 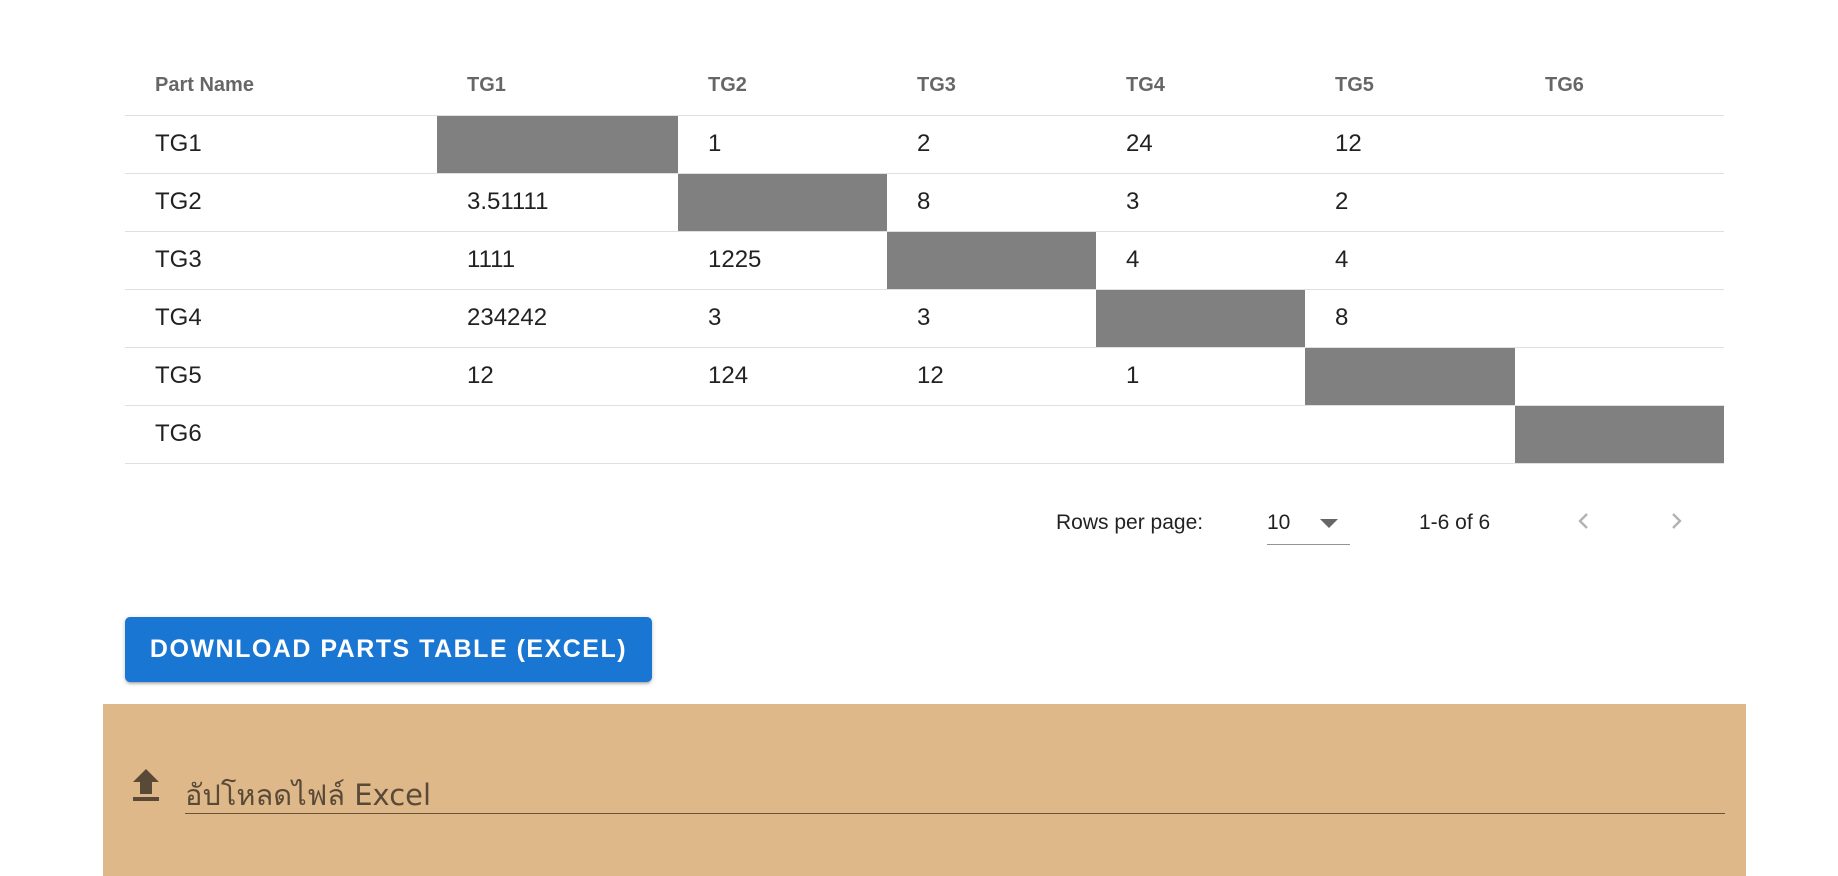 I want to click on table-header-row: Part Name TG1 TG2 TG3 TG4 TG5 TG6, so click(x=924, y=86).